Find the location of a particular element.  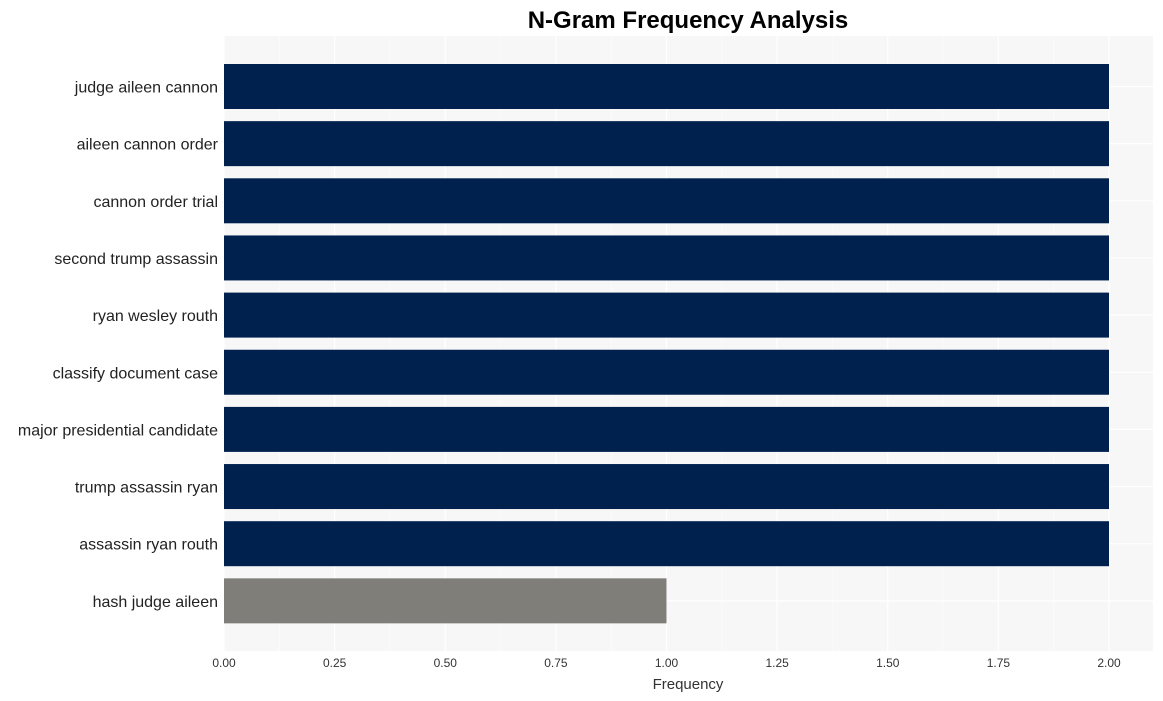

x-tick-label: 1.25 is located at coordinates (777, 663).